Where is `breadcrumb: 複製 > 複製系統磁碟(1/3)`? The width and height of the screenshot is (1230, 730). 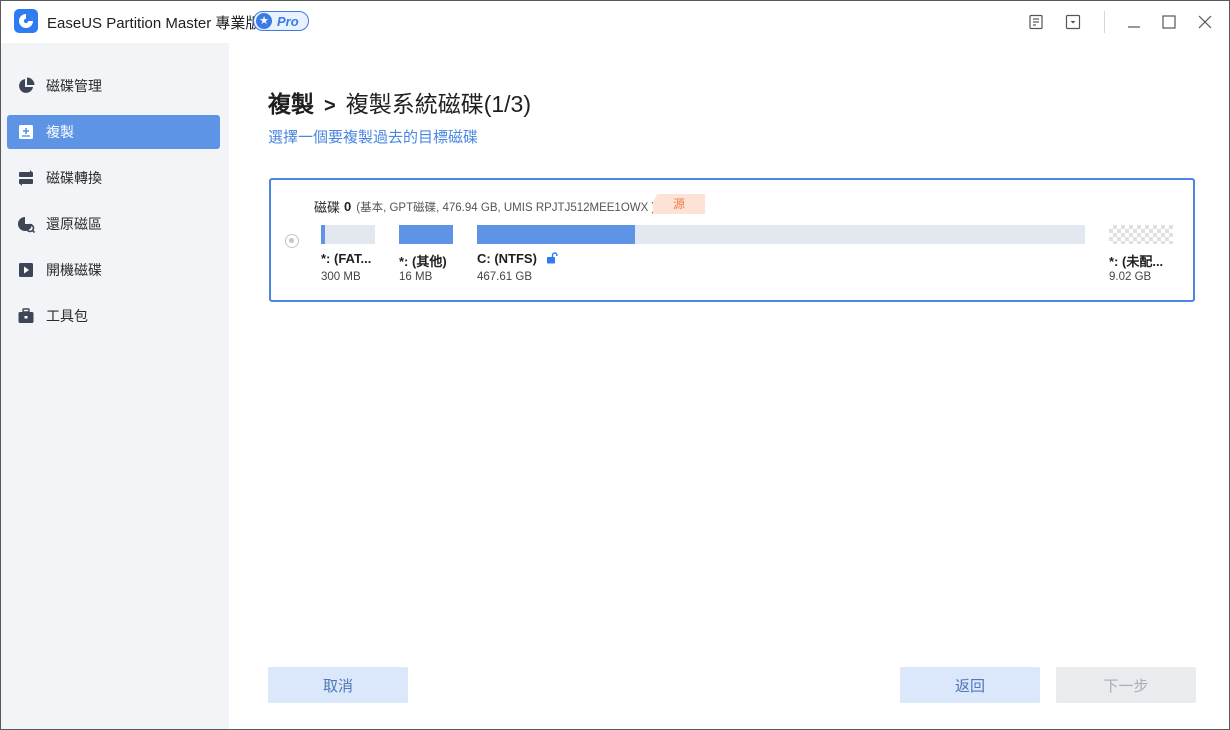
breadcrumb: 複製 > 複製系統磁碟(1/3) is located at coordinates (399, 102).